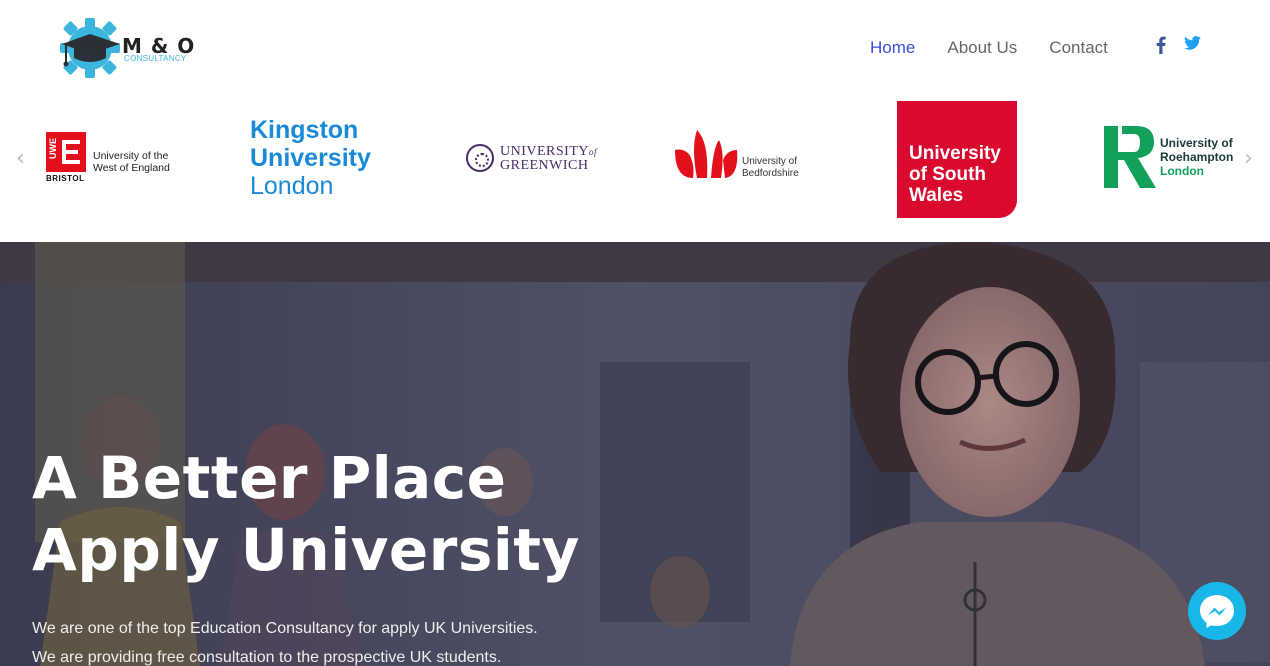 This screenshot has height=666, width=1270. Describe the element at coordinates (635, 49) in the screenshot. I see `site-header: M & O CONSULTANCY Home About Us Contact` at that location.